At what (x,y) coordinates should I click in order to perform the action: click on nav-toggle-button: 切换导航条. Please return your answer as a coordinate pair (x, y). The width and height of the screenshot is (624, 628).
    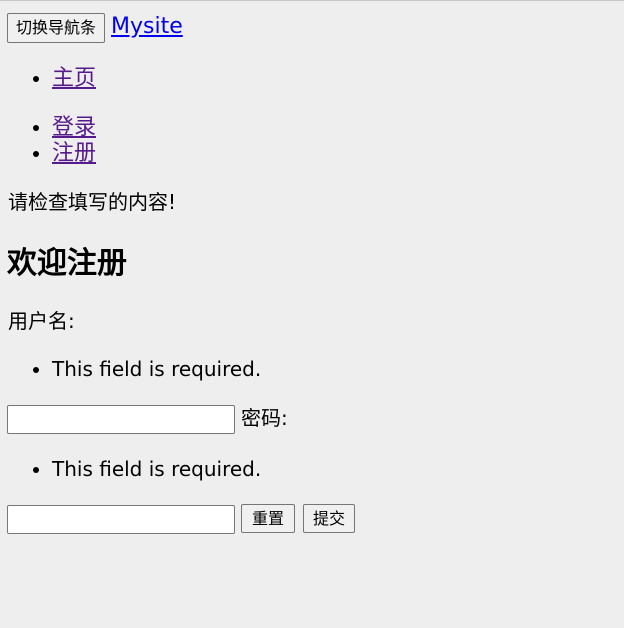
    Looking at the image, I should click on (56, 28).